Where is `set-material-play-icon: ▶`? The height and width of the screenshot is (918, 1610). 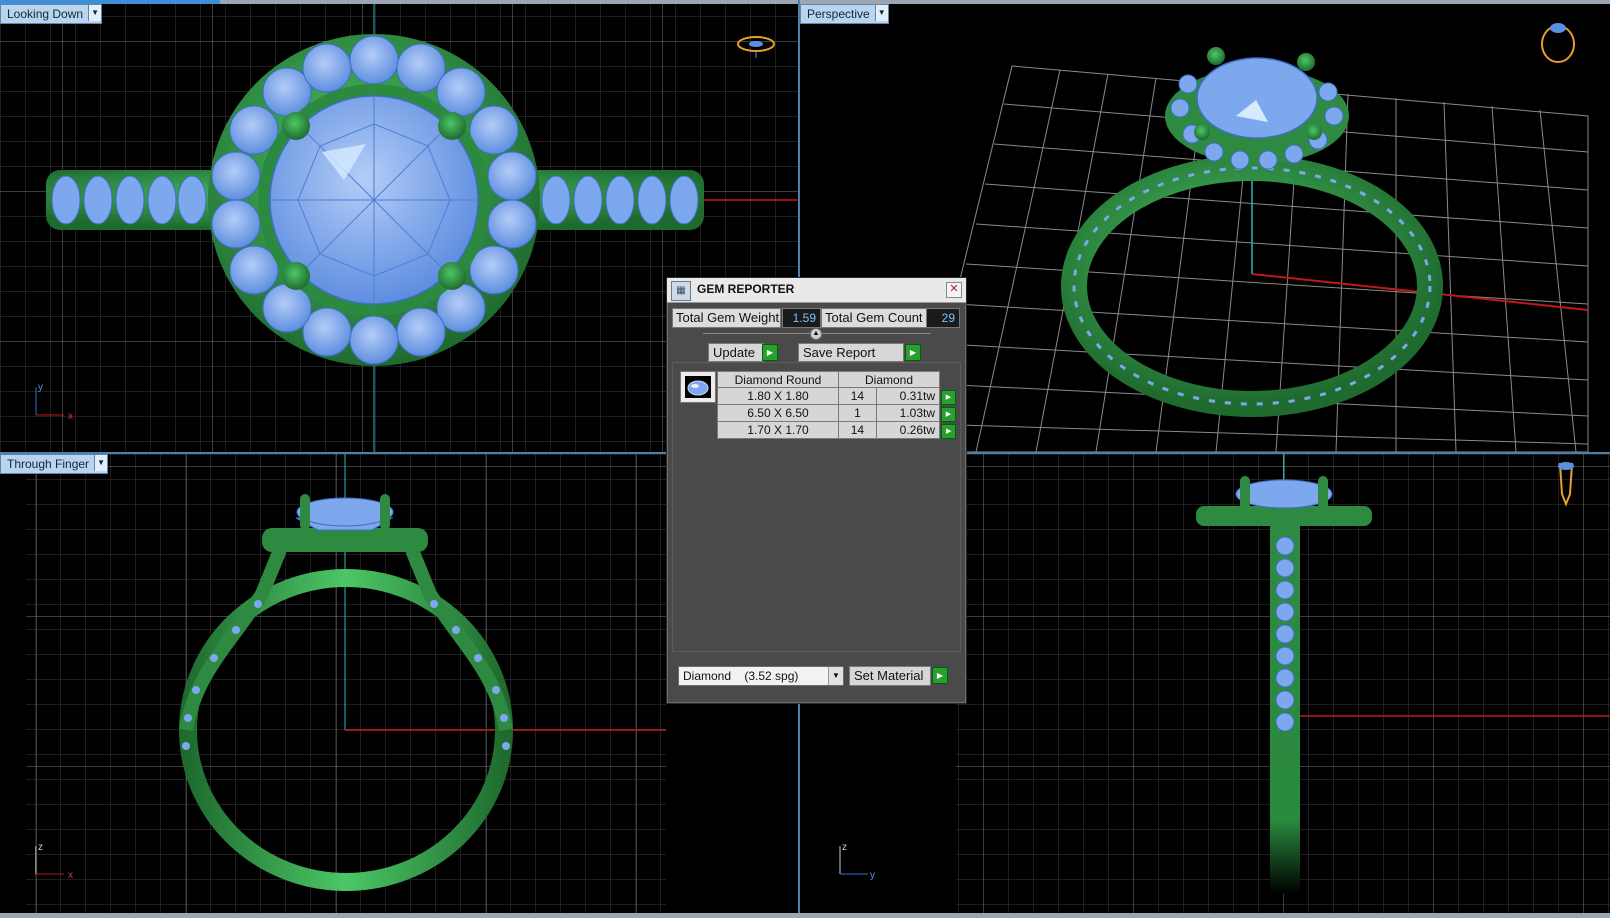 set-material-play-icon: ▶ is located at coordinates (940, 675).